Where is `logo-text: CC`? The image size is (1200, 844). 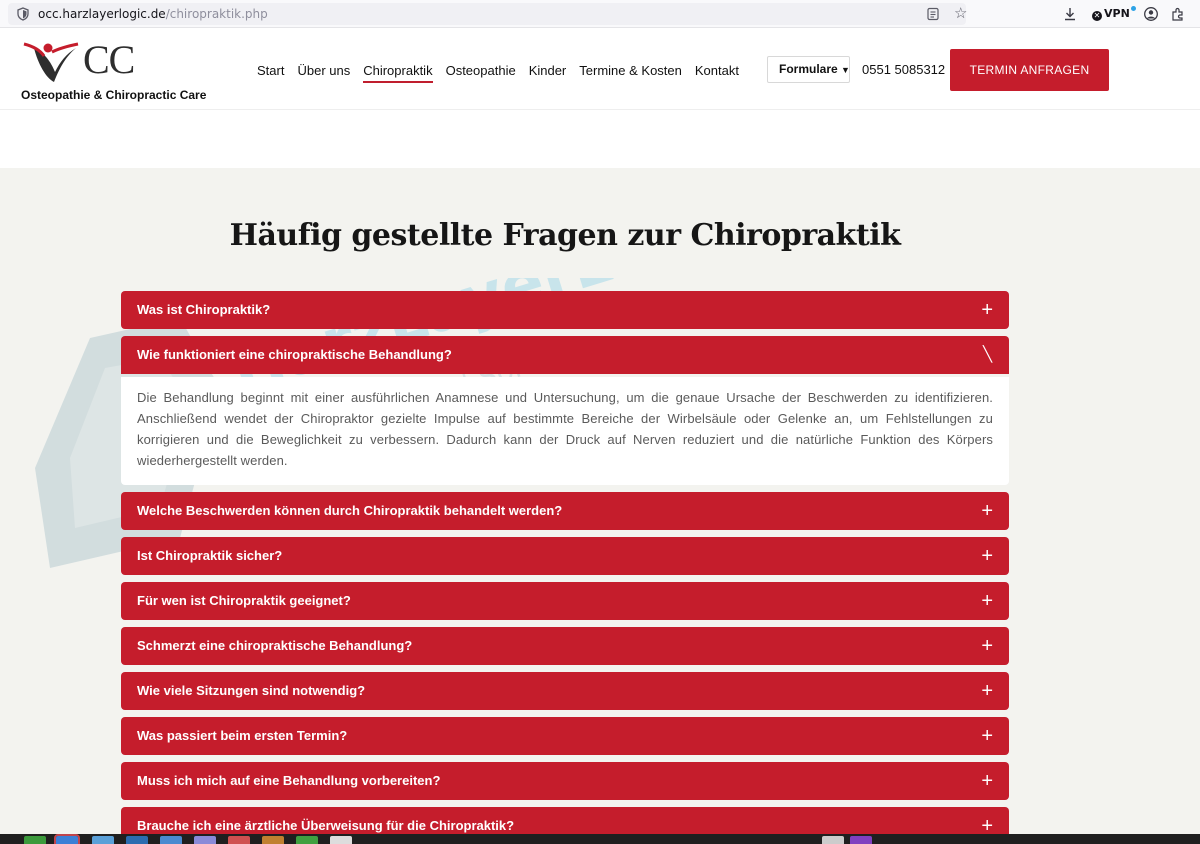 logo-text: CC is located at coordinates (109, 59).